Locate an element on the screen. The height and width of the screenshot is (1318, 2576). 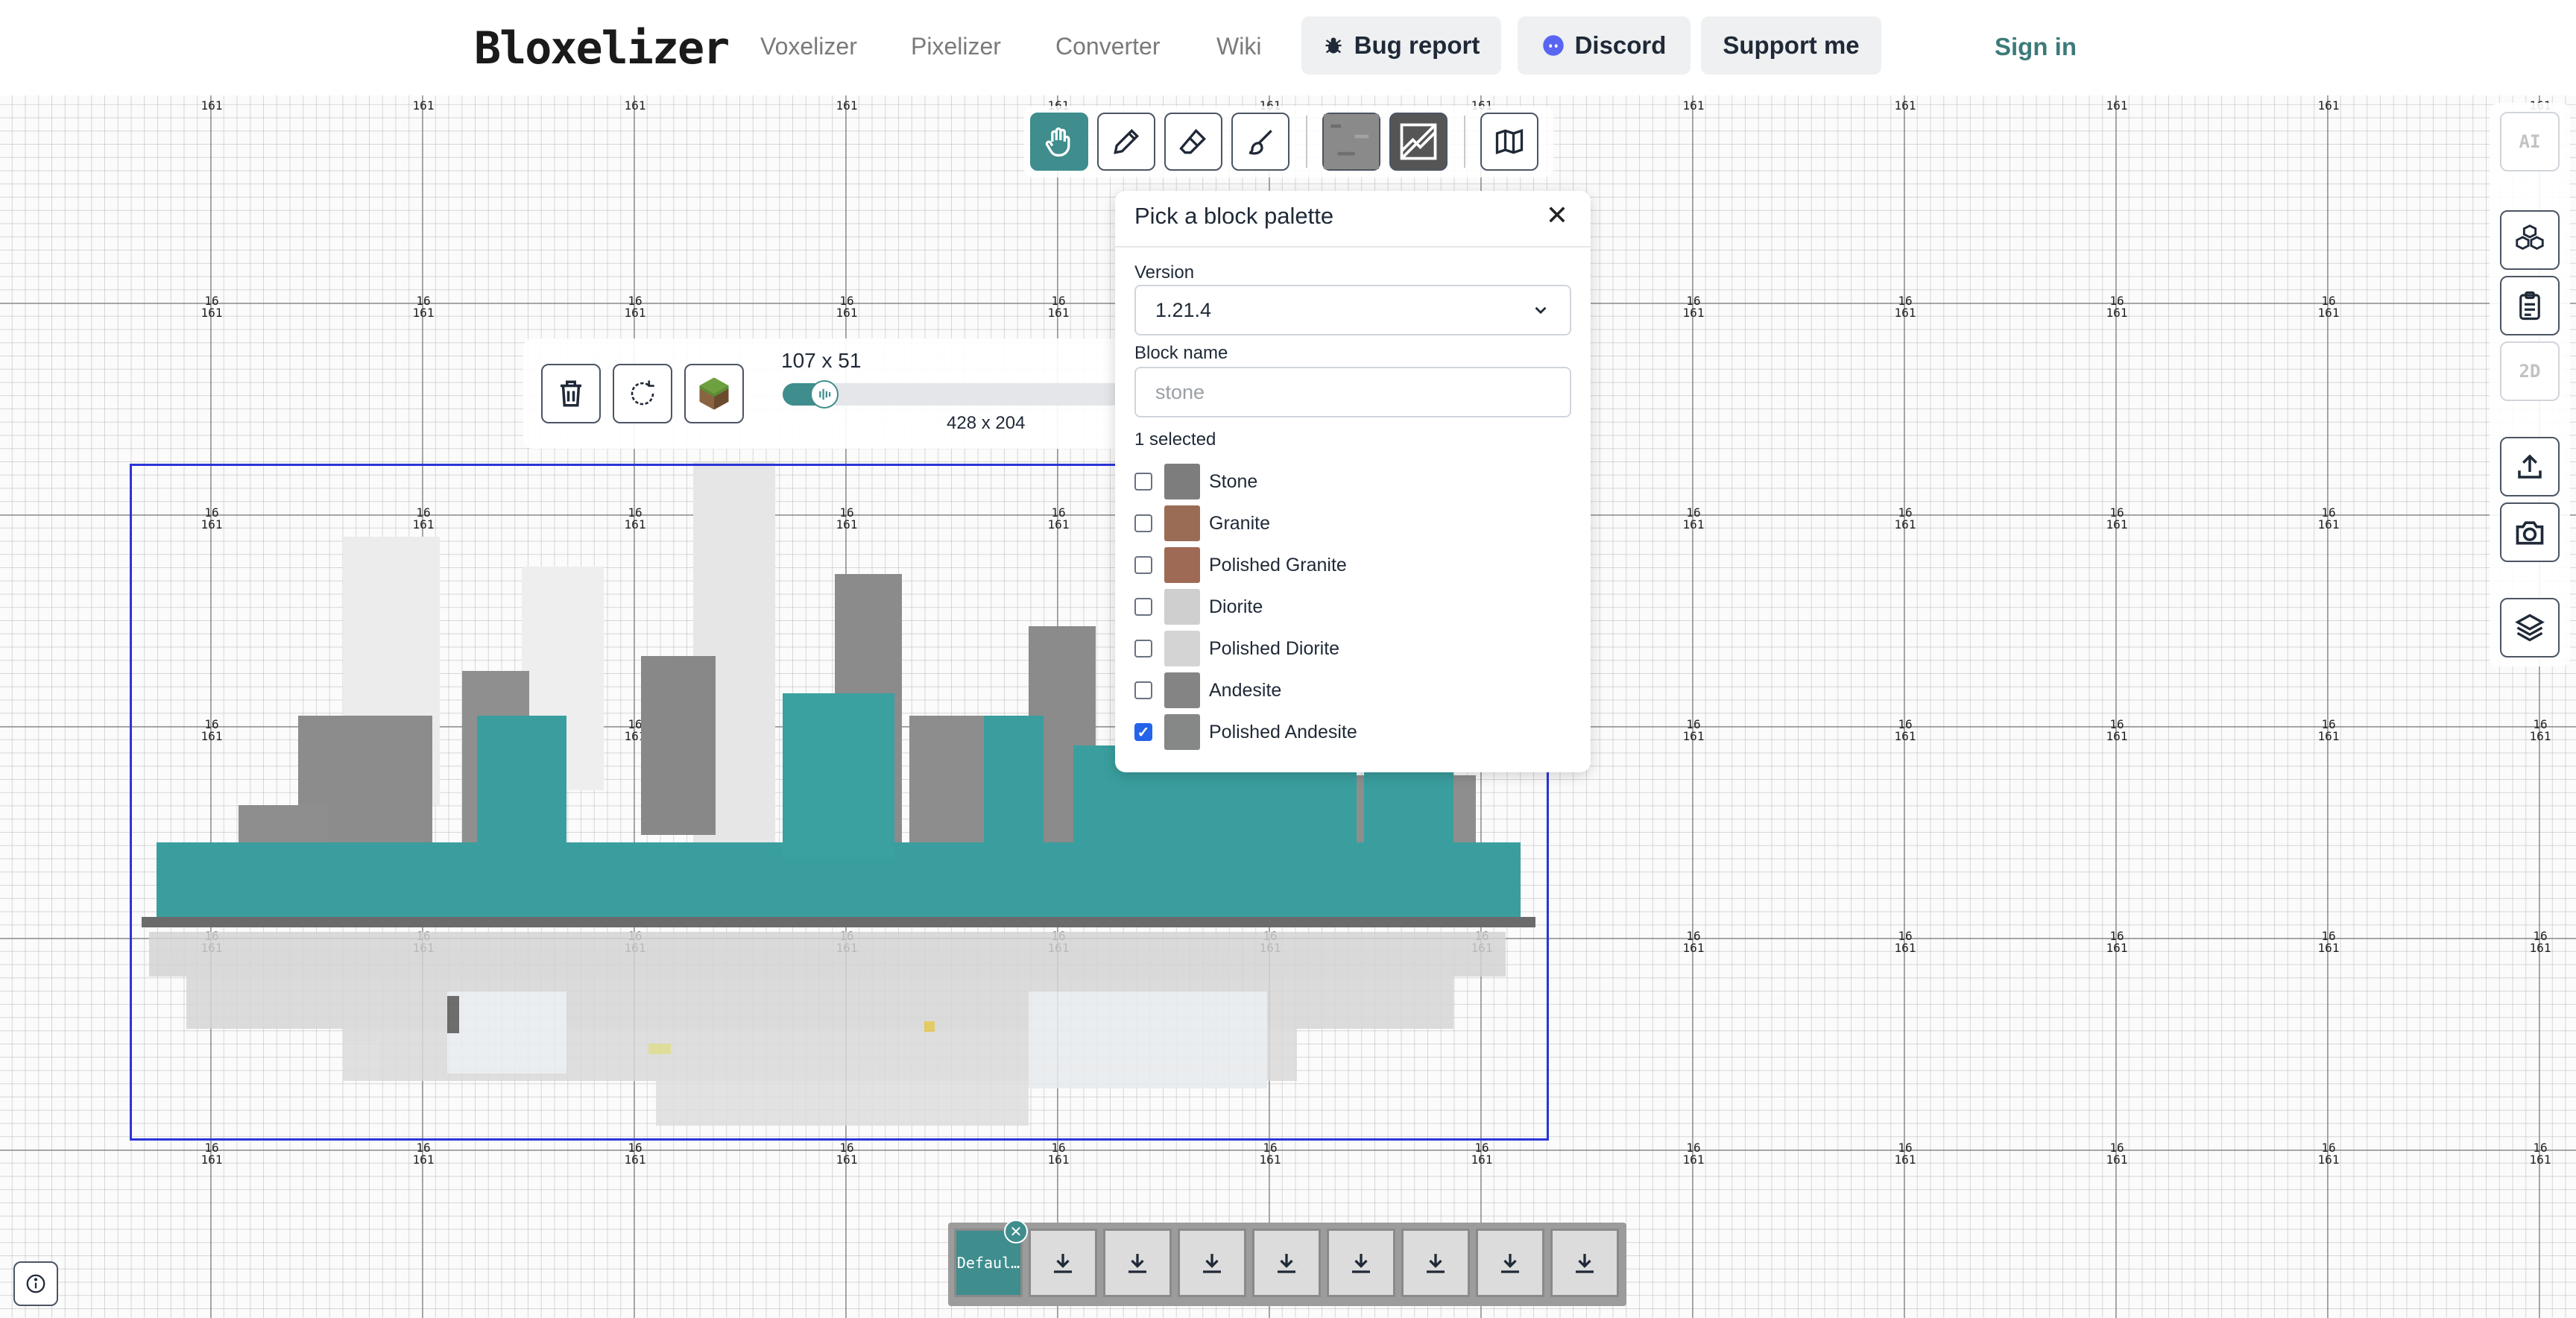
bug-report-label: Bug report is located at coordinates (1417, 45).